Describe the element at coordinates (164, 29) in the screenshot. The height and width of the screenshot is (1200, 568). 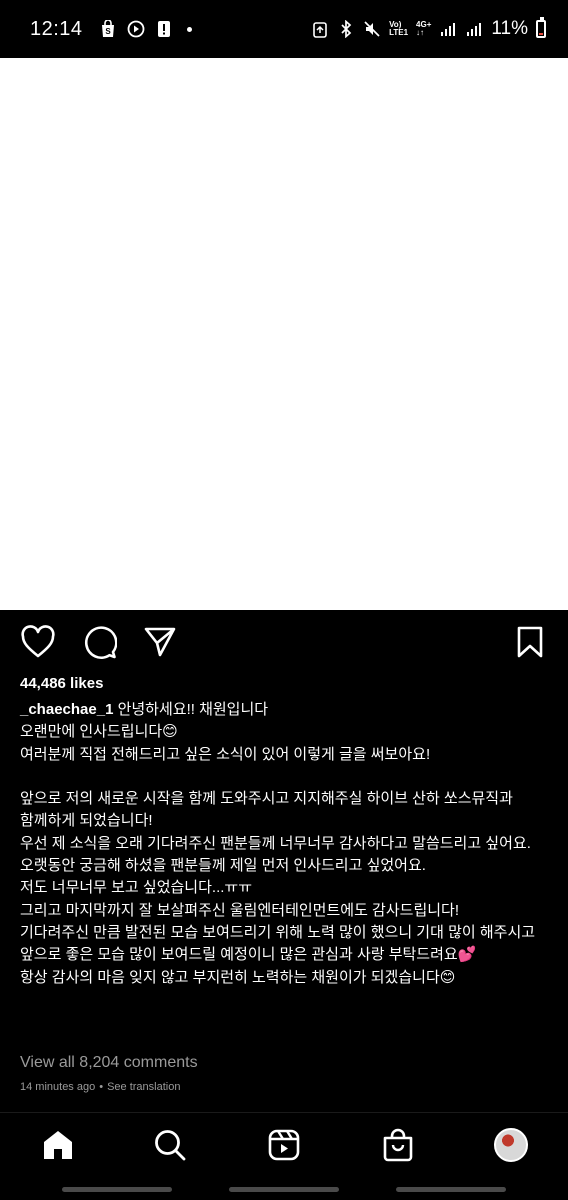
I see `alert-icon` at that location.